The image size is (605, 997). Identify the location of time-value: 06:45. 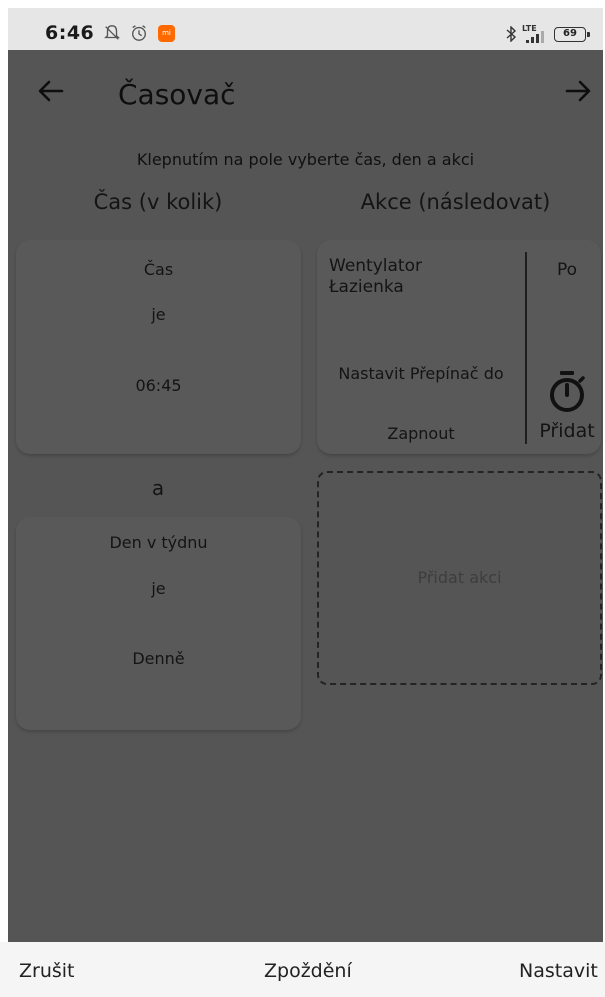
(158, 385).